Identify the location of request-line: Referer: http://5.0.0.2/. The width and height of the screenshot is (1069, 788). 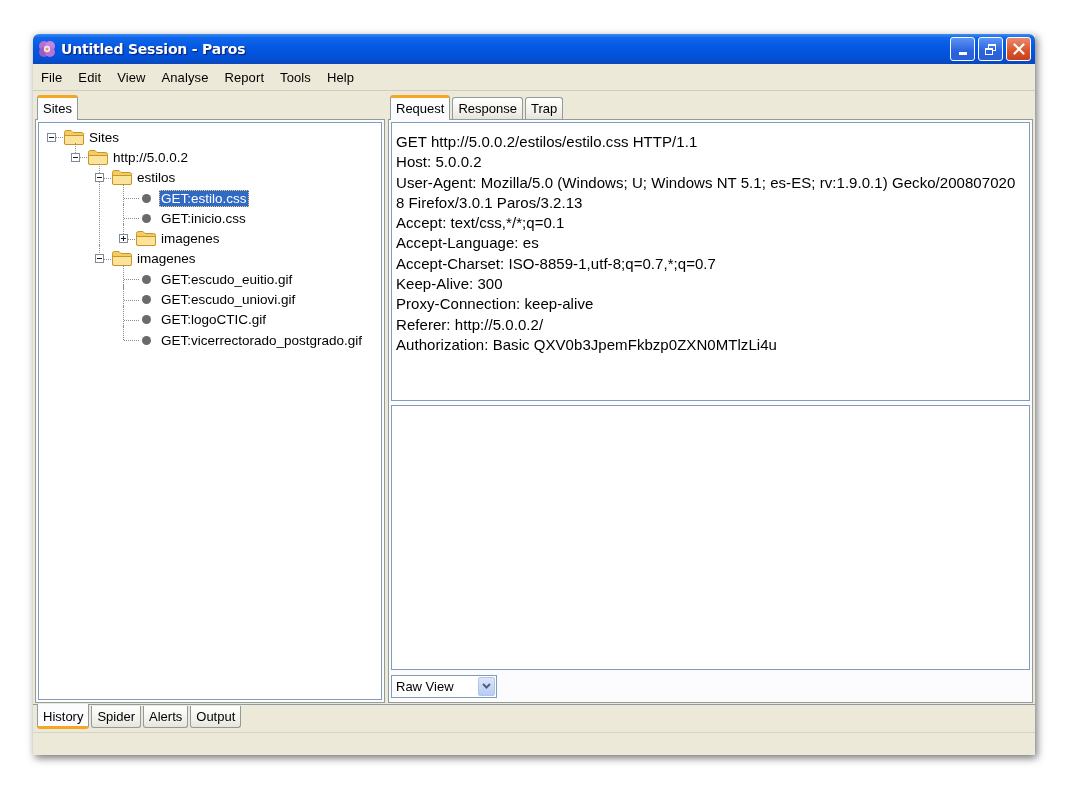
(470, 324).